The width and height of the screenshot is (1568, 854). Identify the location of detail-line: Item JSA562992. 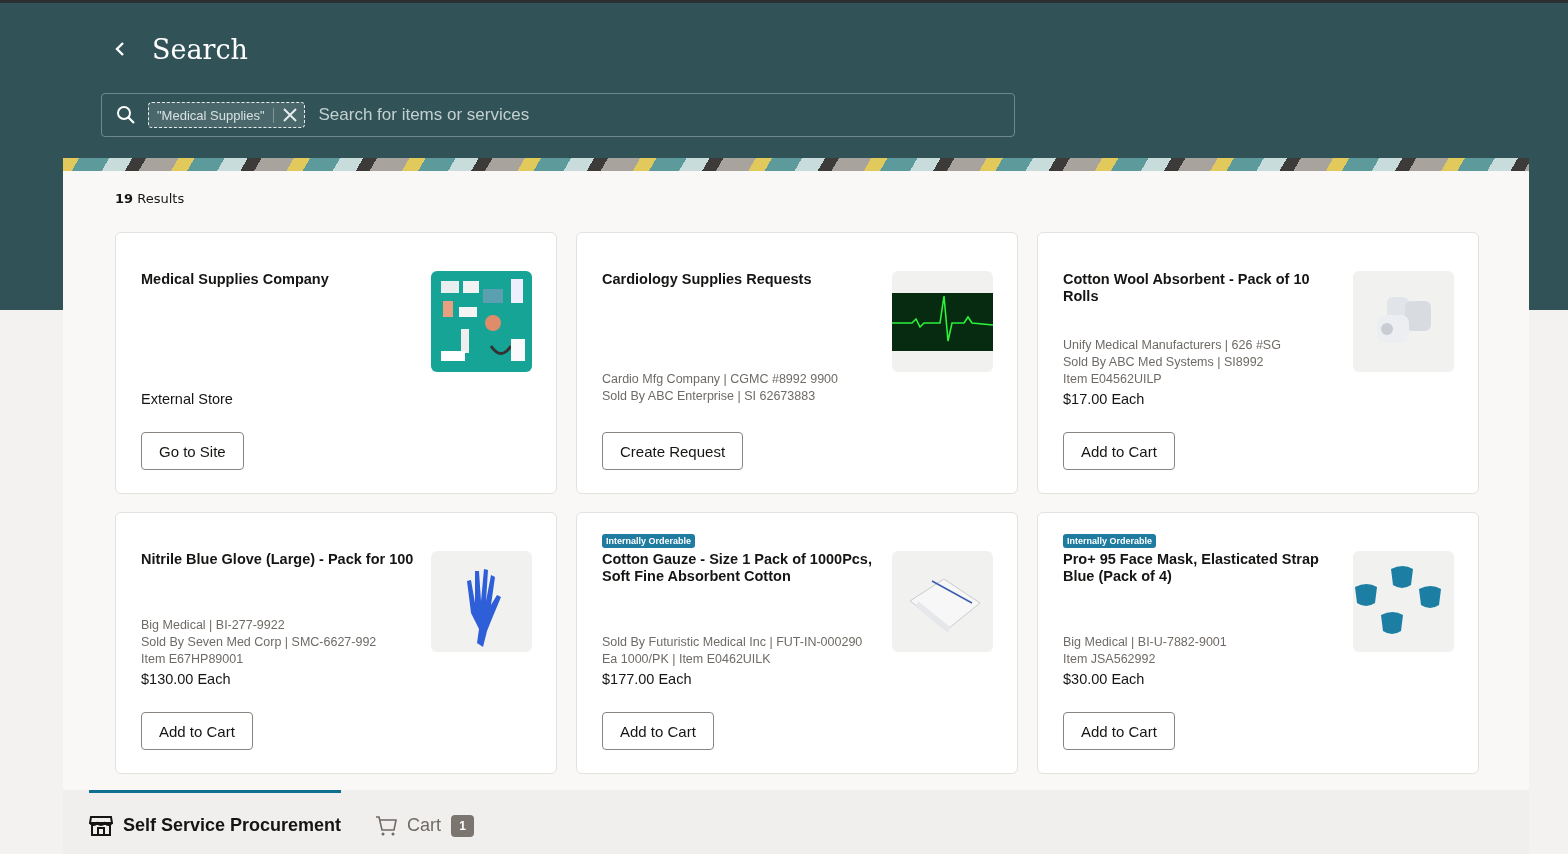
(1110, 659).